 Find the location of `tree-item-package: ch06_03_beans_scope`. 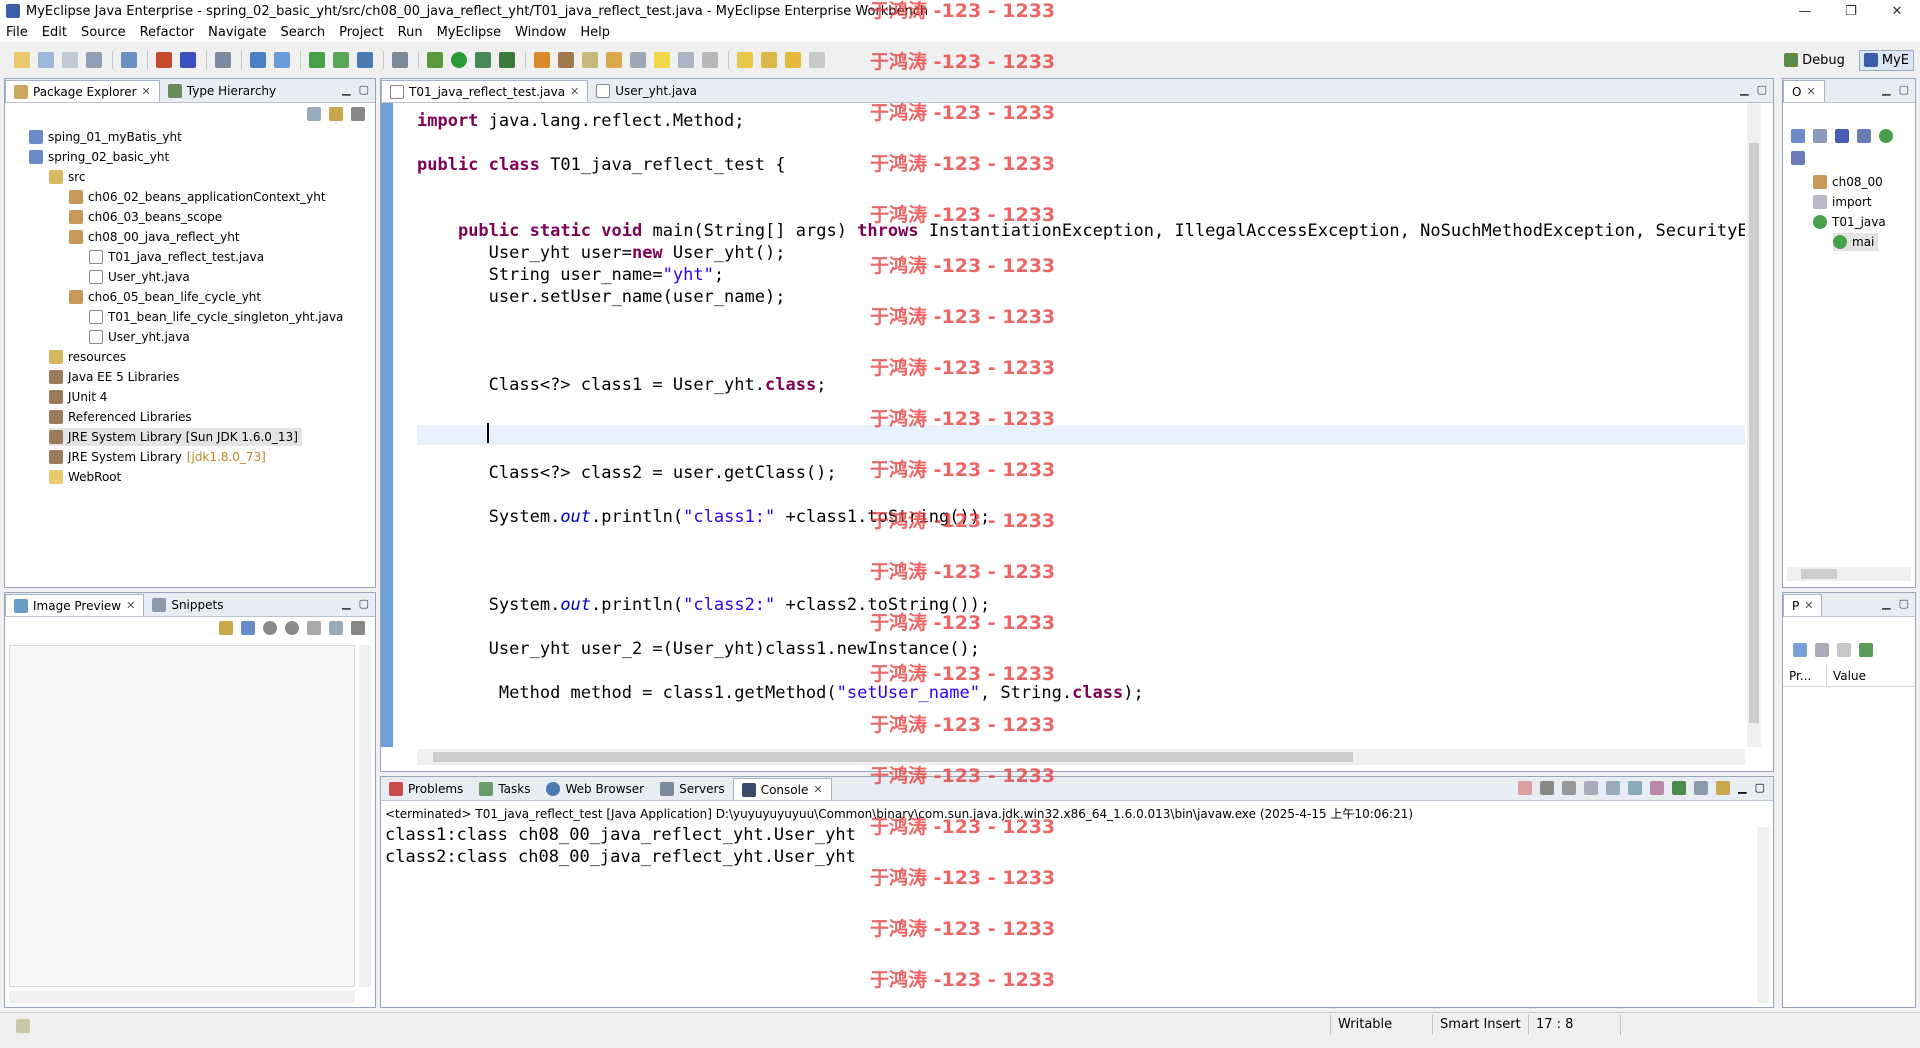

tree-item-package: ch06_03_beans_scope is located at coordinates (145, 217).